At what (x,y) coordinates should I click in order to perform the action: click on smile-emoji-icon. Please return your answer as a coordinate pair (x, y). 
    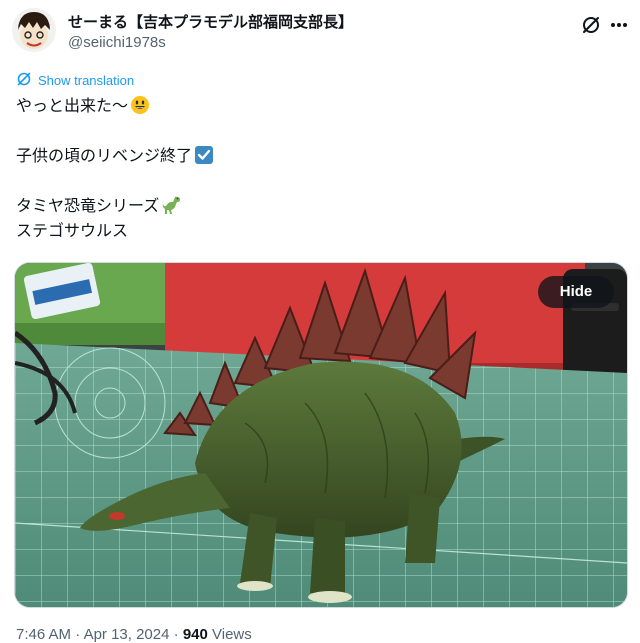
    Looking at the image, I should click on (140, 109).